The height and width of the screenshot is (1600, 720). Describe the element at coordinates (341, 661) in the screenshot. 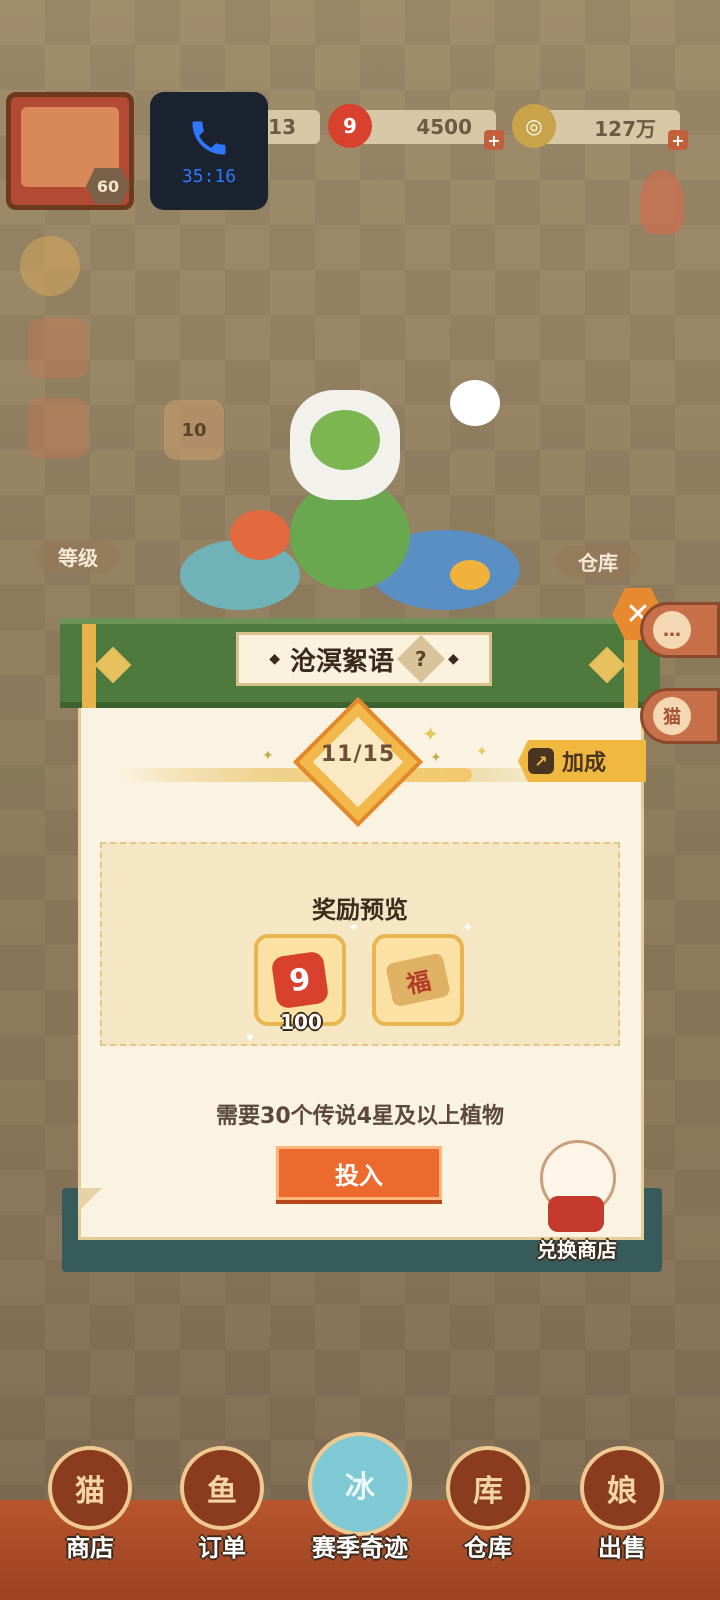

I see `panel-title: 沧溟絮语` at that location.